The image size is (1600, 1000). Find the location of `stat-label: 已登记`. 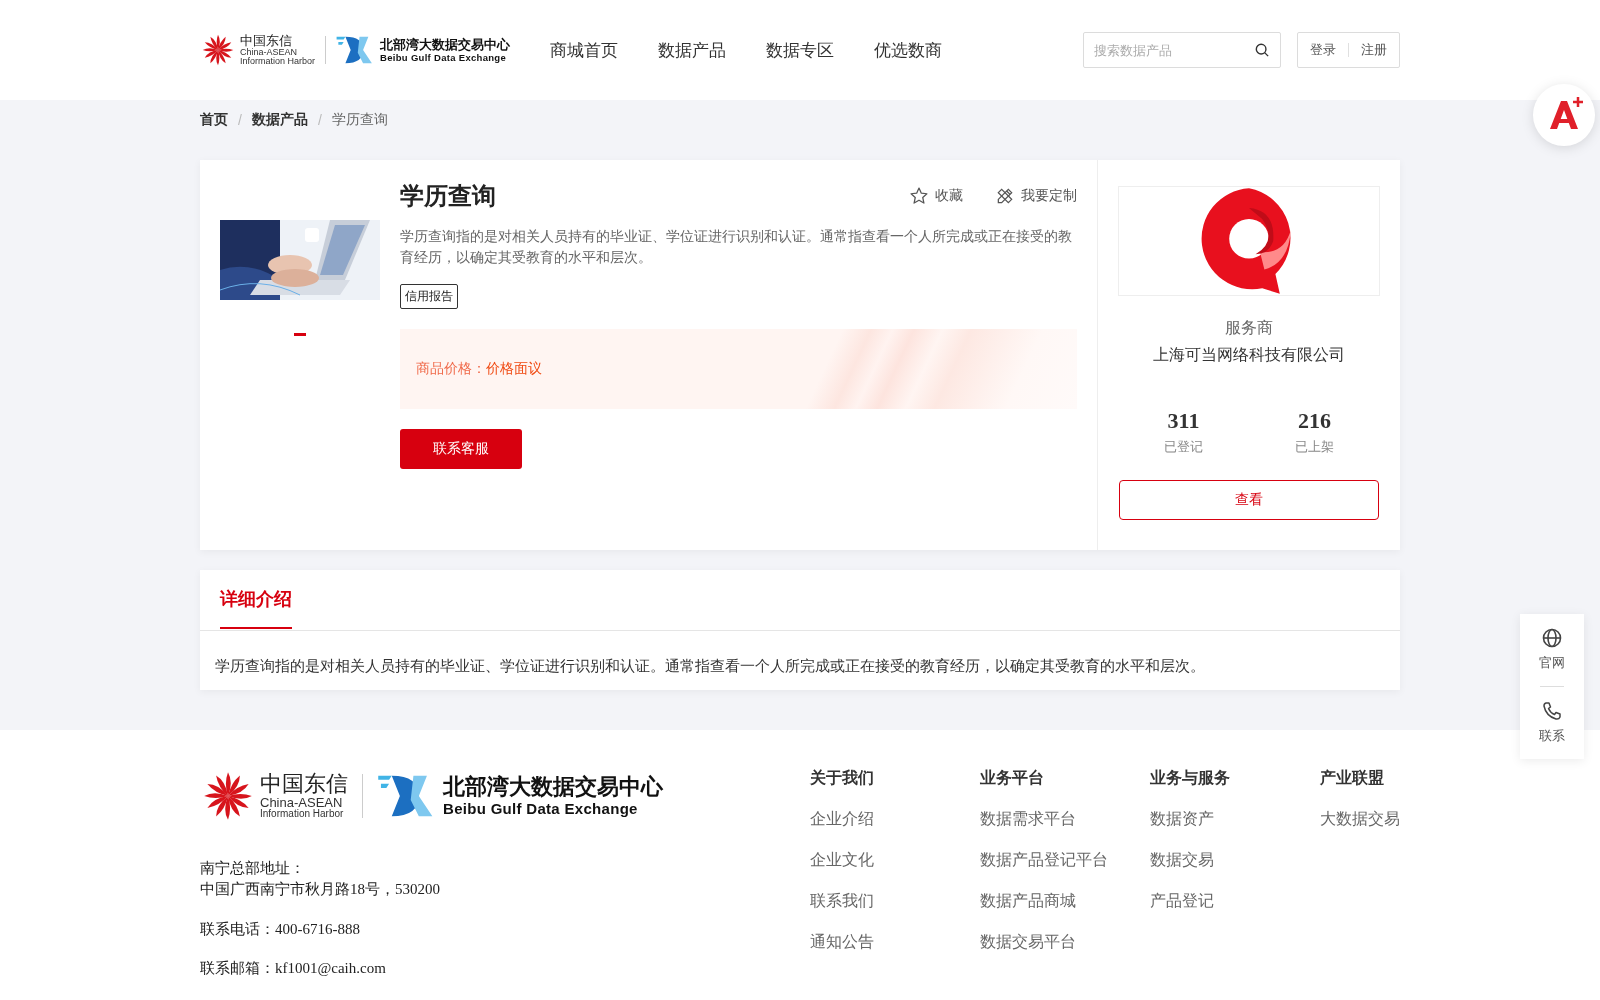

stat-label: 已登记 is located at coordinates (1183, 447).